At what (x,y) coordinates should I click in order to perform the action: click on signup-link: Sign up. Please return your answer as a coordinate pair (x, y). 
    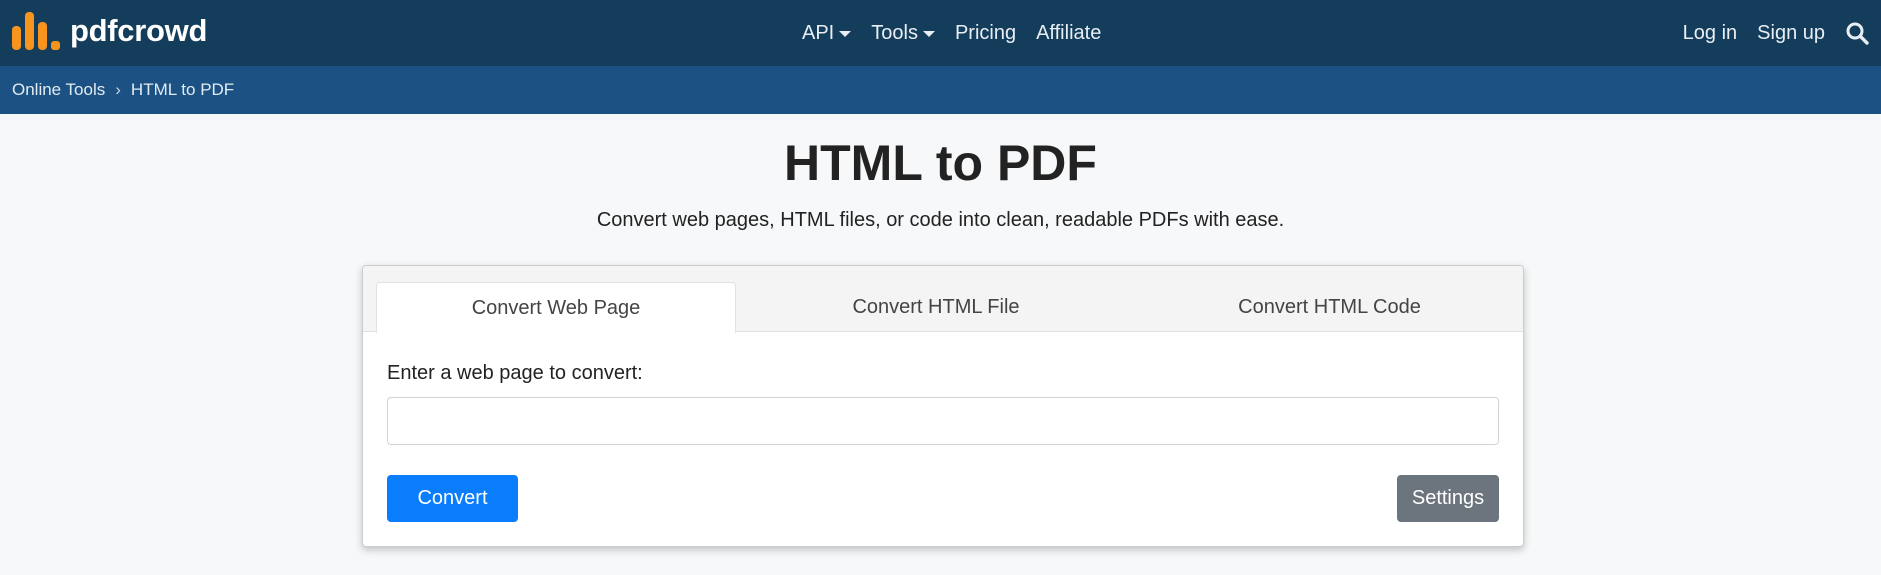
    Looking at the image, I should click on (1791, 33).